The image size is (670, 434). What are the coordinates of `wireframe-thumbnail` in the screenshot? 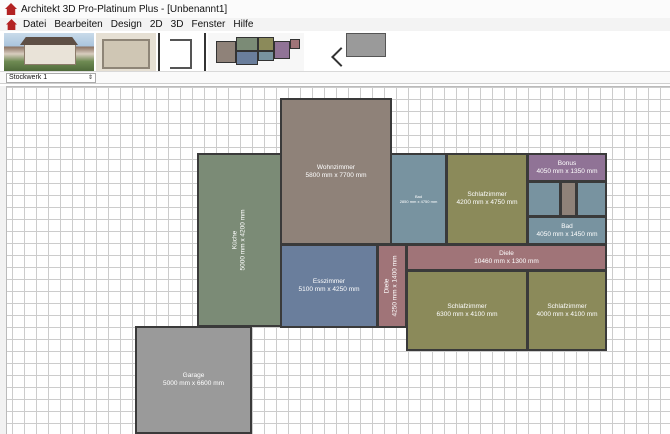 It's located at (180, 52).